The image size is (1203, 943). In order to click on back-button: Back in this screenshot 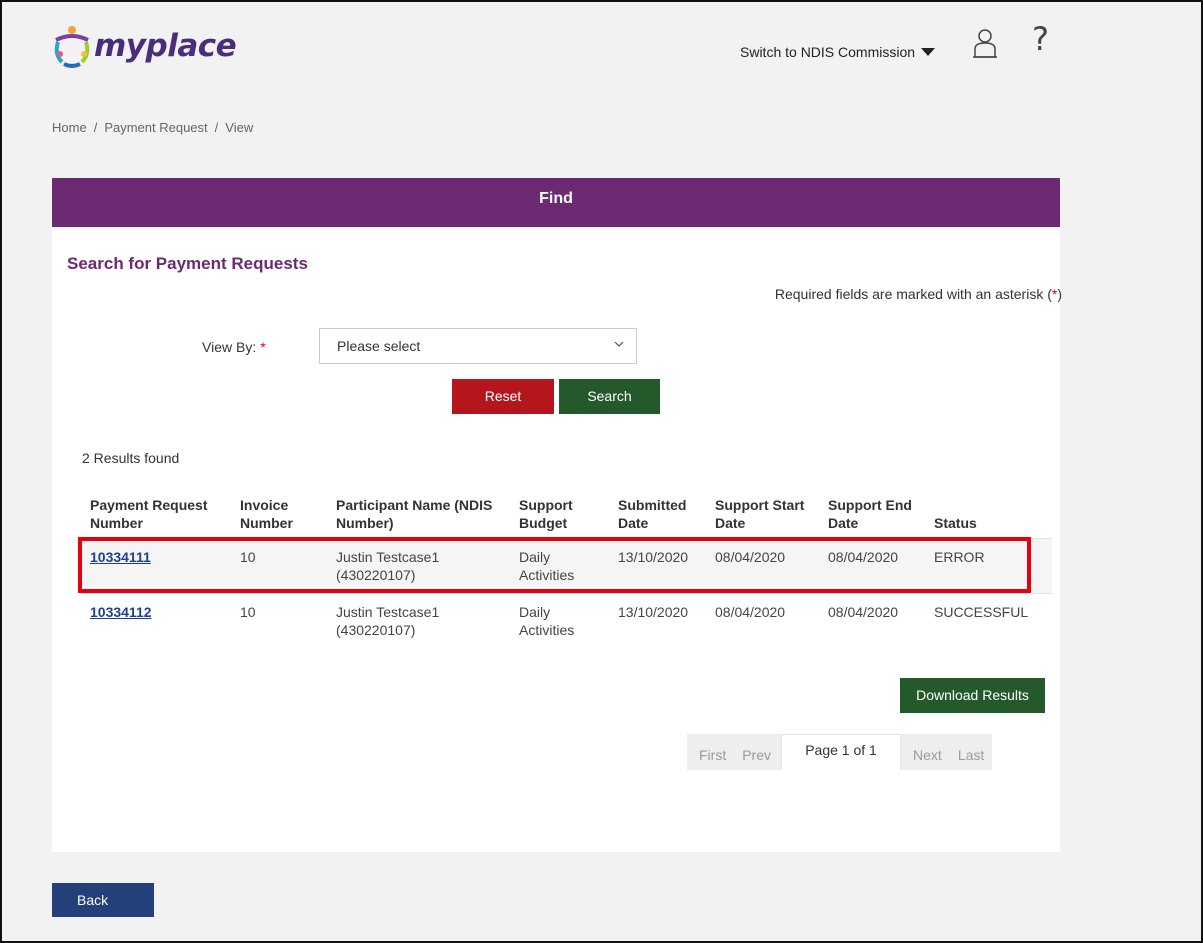, I will do `click(103, 900)`.